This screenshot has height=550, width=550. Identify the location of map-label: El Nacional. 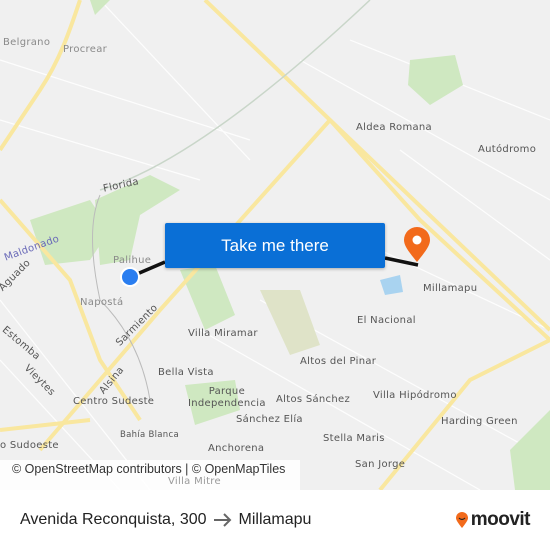
(386, 320).